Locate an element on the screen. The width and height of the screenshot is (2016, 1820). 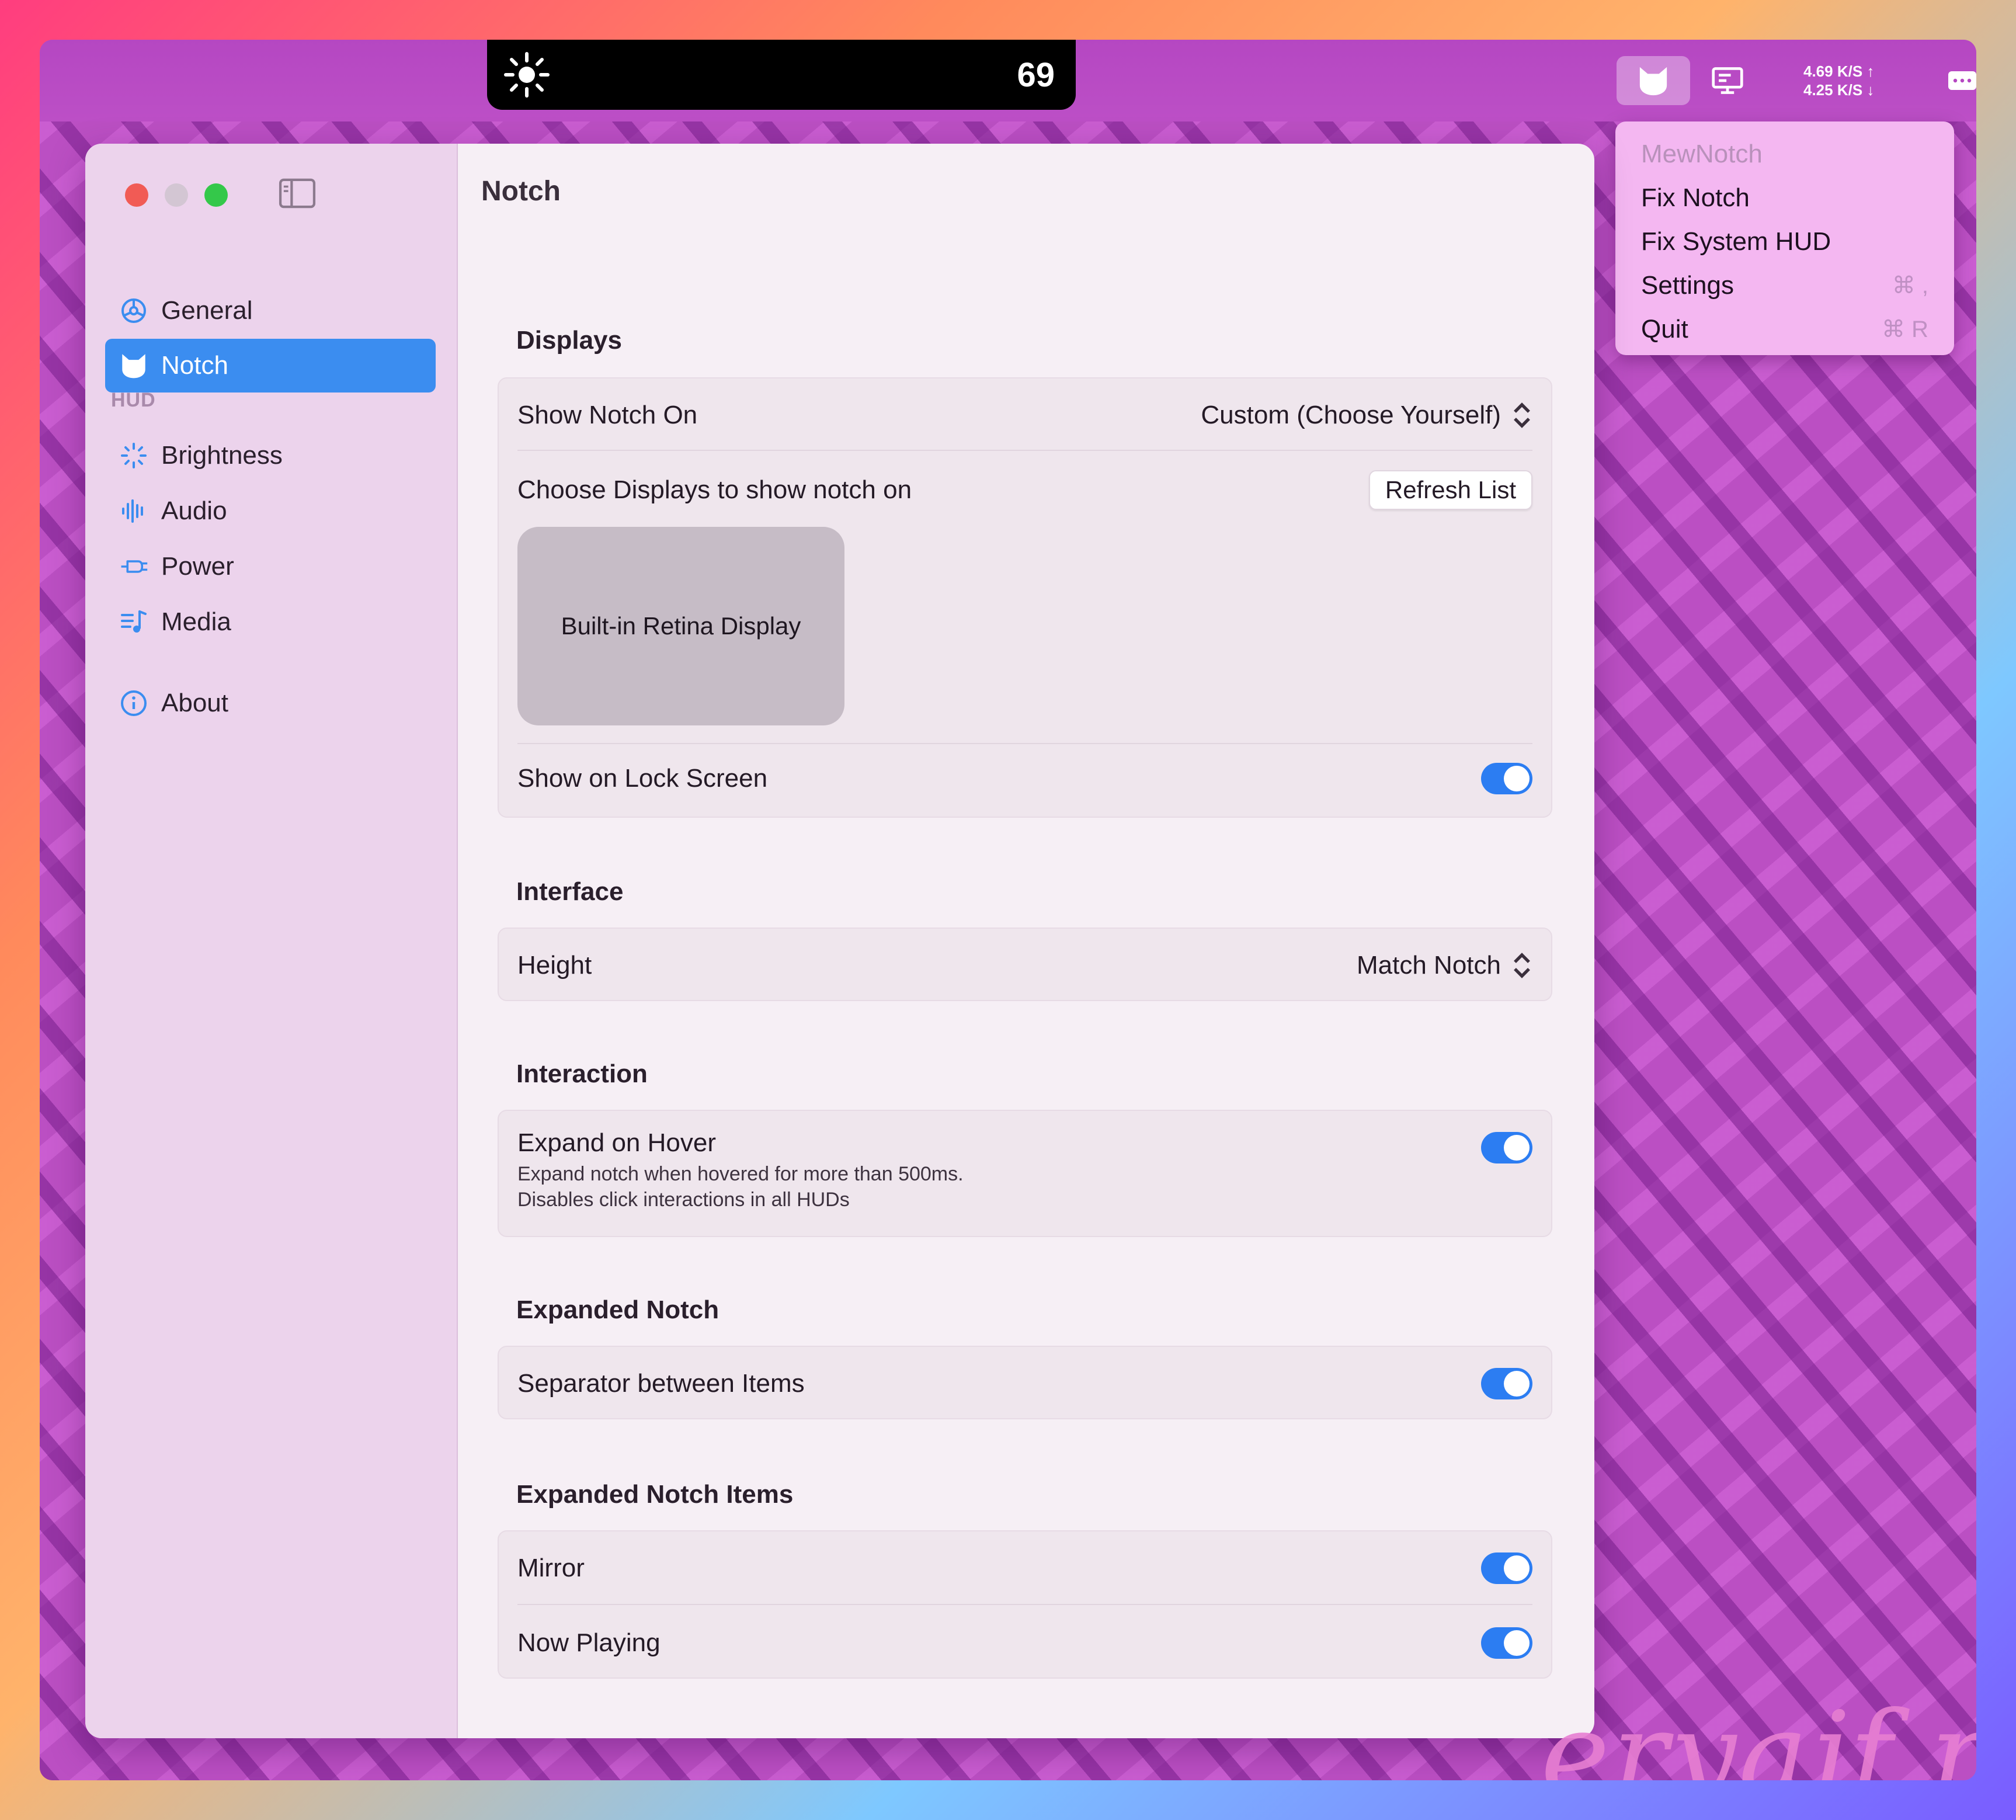
sidebar-toggle-icon is located at coordinates (297, 193).